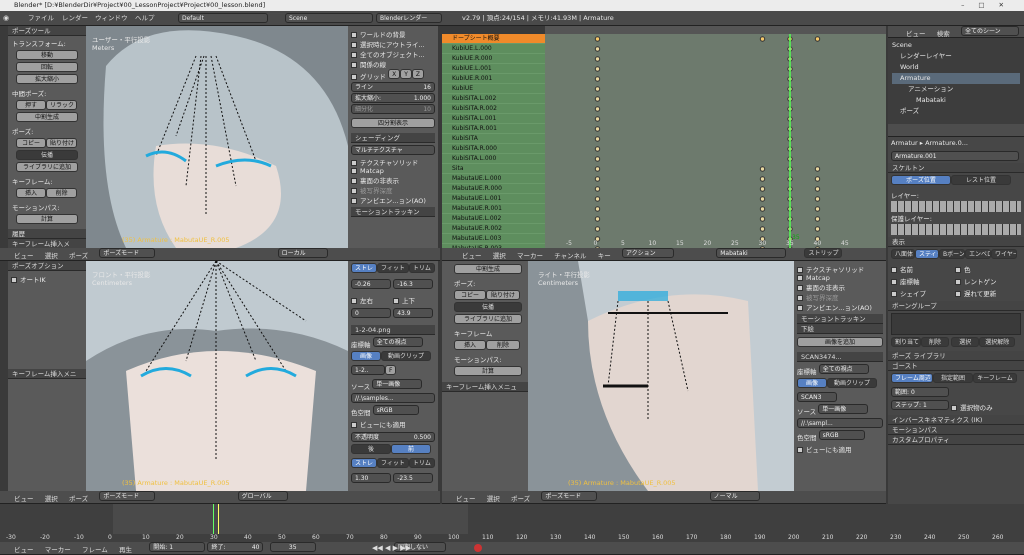 The height and width of the screenshot is (555, 1024). I want to click on ghost-around-frame-button: フレーム周辺, so click(912, 378).